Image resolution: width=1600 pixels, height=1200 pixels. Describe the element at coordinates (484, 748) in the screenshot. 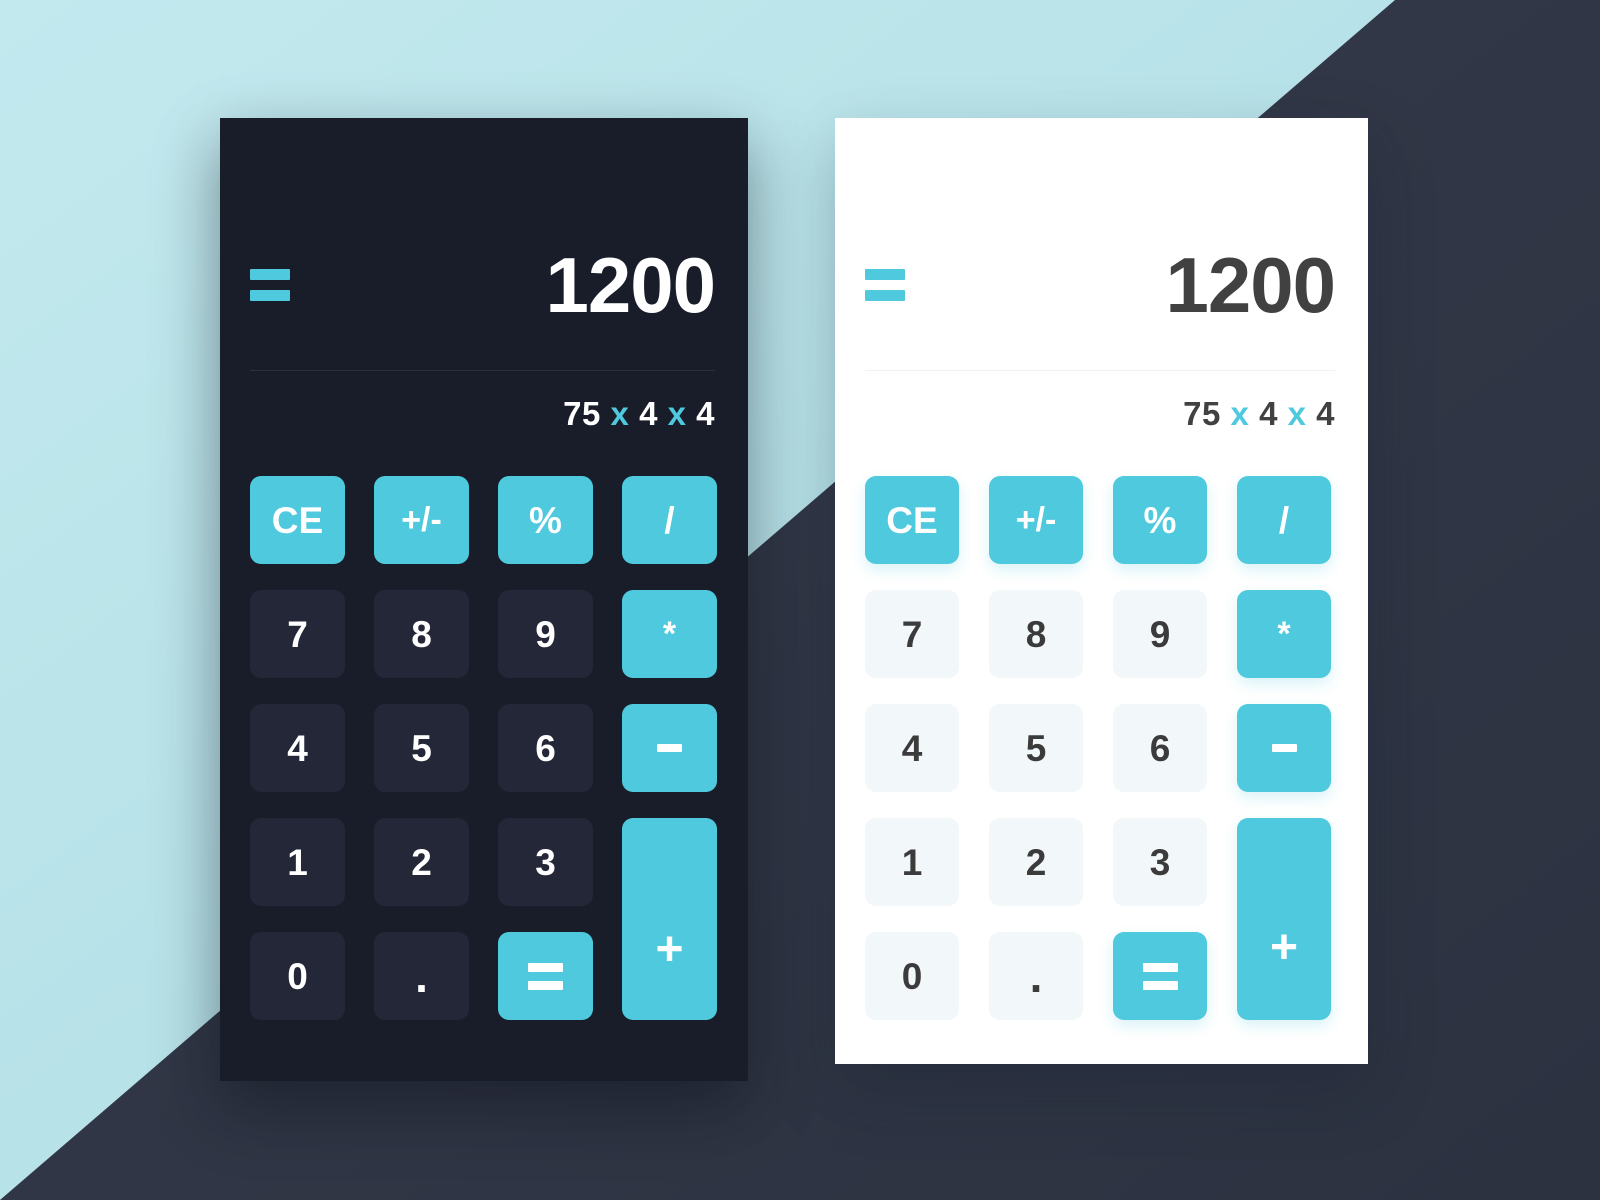

I see `keypad: CE +/- % / 7 8 9 * 4 5 6 1 2 3 + 0 .` at that location.